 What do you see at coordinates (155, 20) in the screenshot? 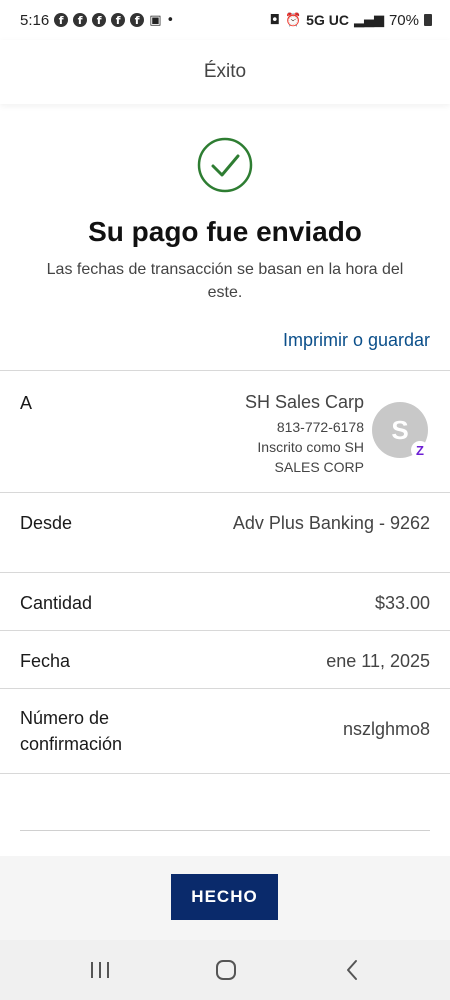
I see `voicemail-icon: ▣` at bounding box center [155, 20].